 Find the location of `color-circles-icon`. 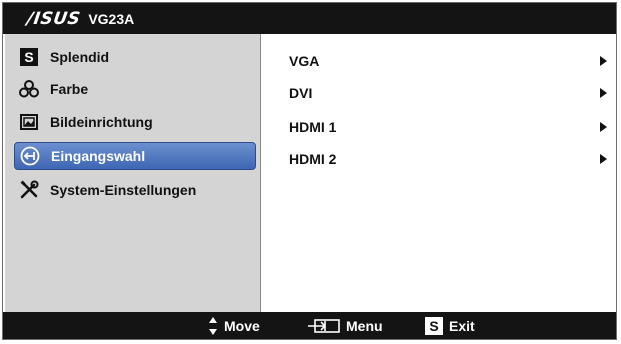

color-circles-icon is located at coordinates (29, 89).